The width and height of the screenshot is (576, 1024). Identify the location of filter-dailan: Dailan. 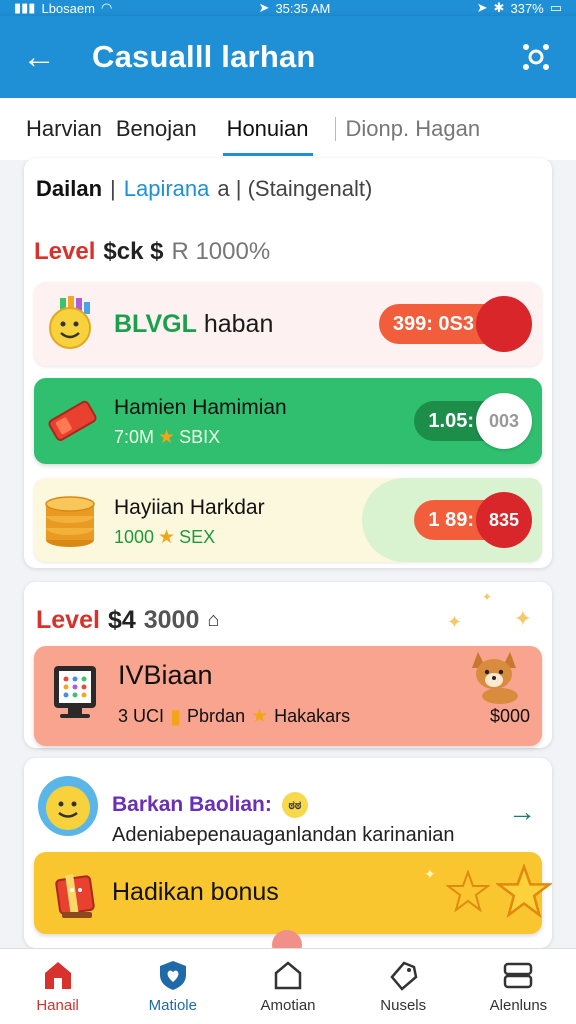
(69, 189).